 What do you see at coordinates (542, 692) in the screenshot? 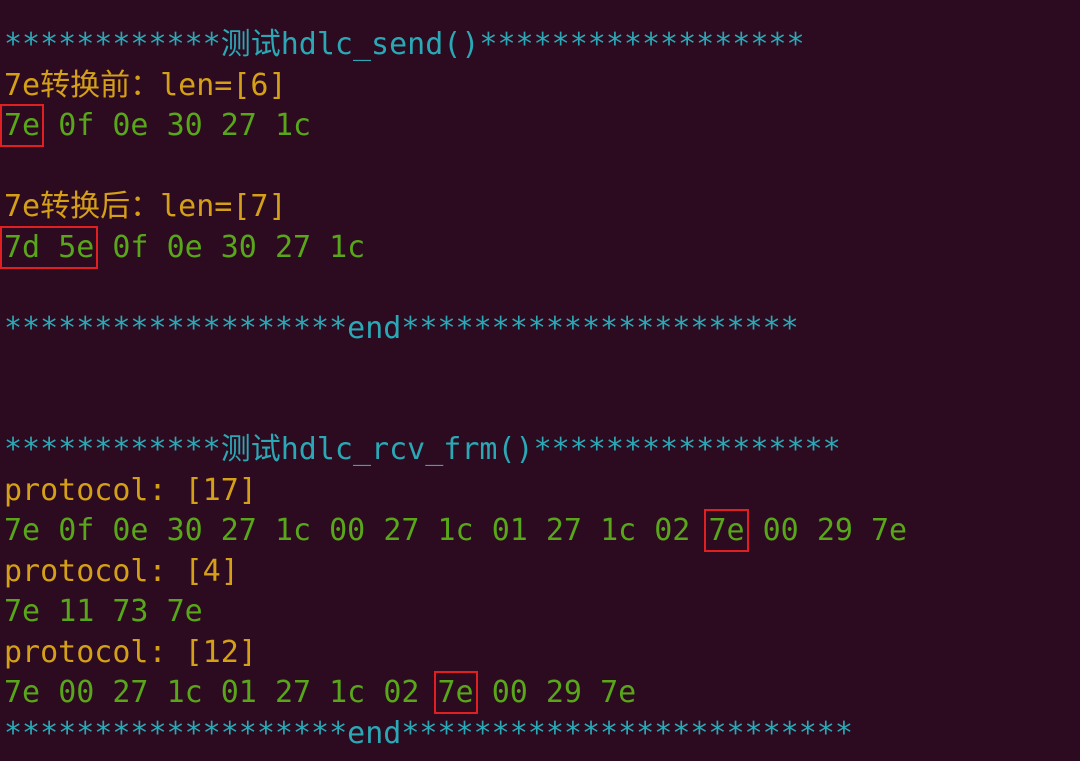
I see `hex-bytes-line: 7e 00 27 1c 01 27 1c 02 7e 00 29 7e` at bounding box center [542, 692].